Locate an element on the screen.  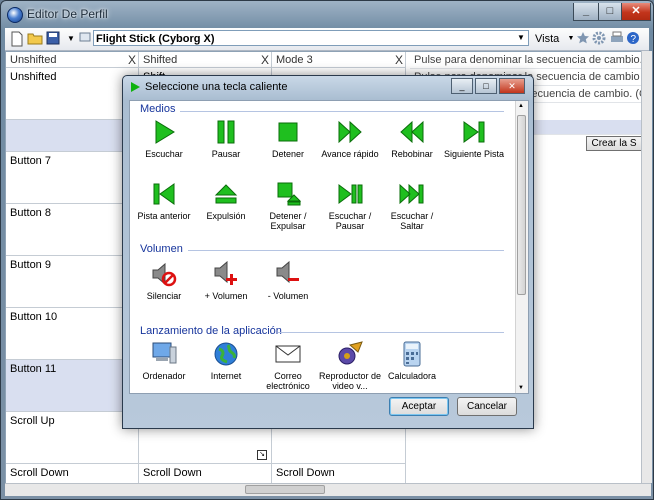
column-header-shifted: Shifted X is located at coordinates (205, 60).